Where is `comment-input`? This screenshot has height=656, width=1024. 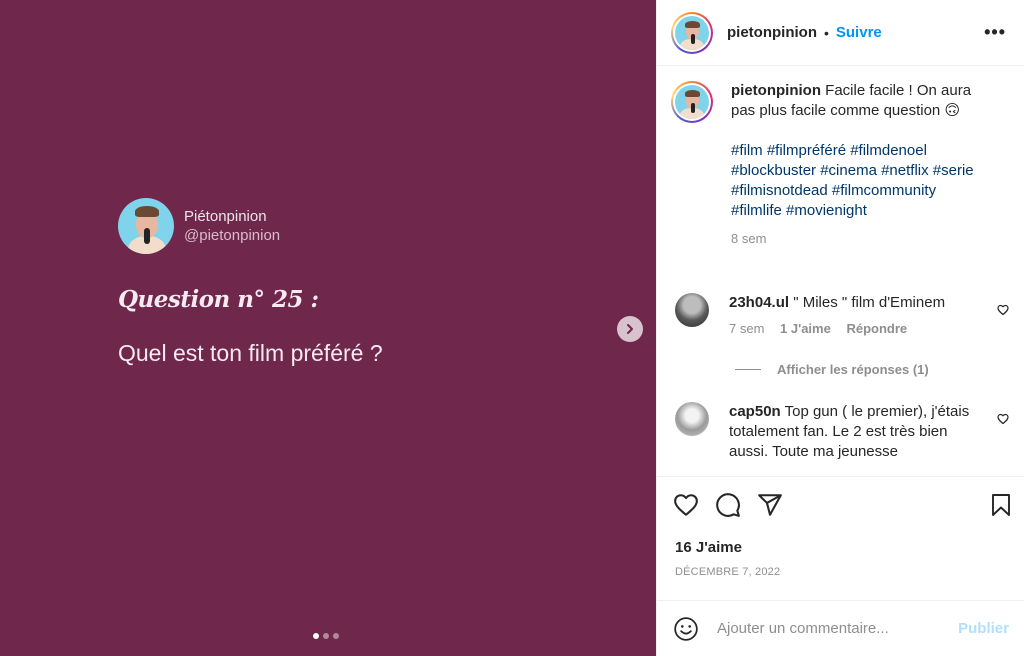 comment-input is located at coordinates (827, 628).